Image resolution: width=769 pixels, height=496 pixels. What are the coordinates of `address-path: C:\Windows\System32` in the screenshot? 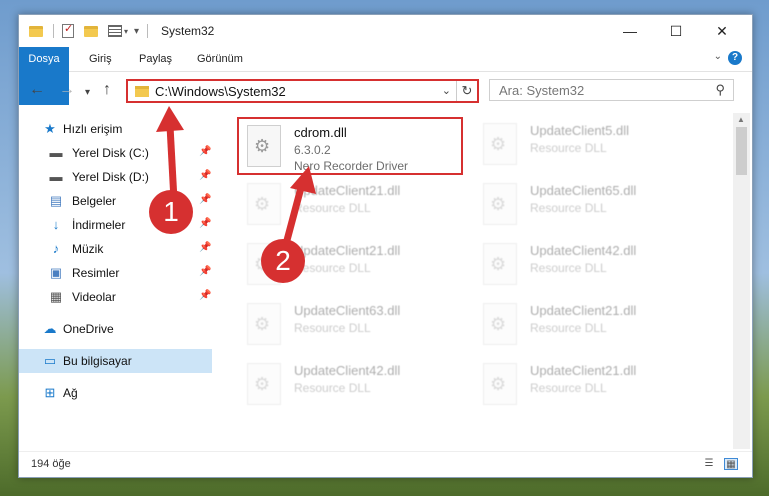 It's located at (220, 91).